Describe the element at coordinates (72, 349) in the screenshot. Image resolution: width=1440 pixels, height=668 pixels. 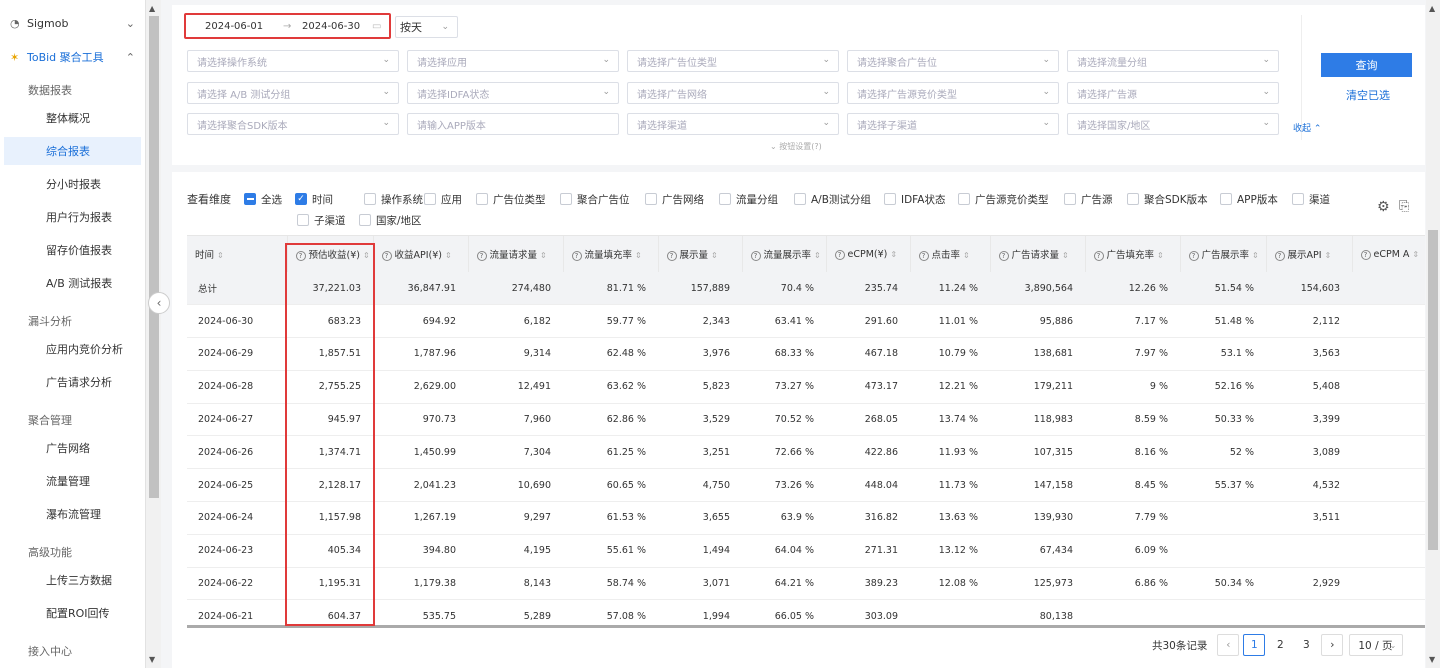
I see `sidebar-item: 应用内竞价分析` at that location.